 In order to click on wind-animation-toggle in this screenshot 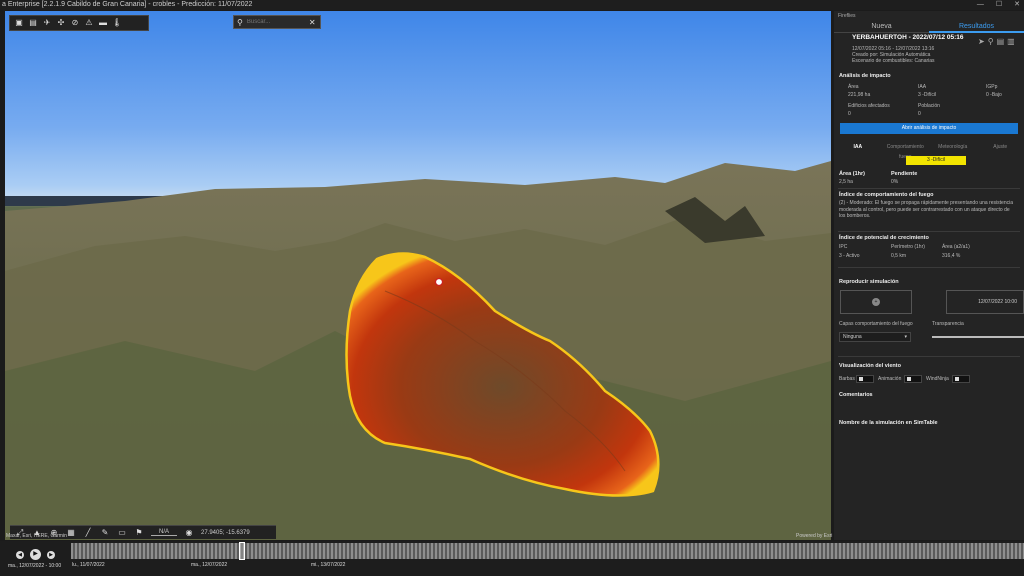, I will do `click(913, 379)`.